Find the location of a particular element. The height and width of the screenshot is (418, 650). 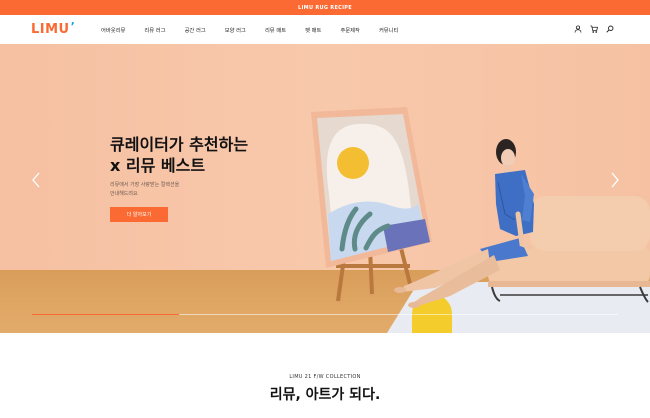

logo-mark-icon: ’ is located at coordinates (73, 26).